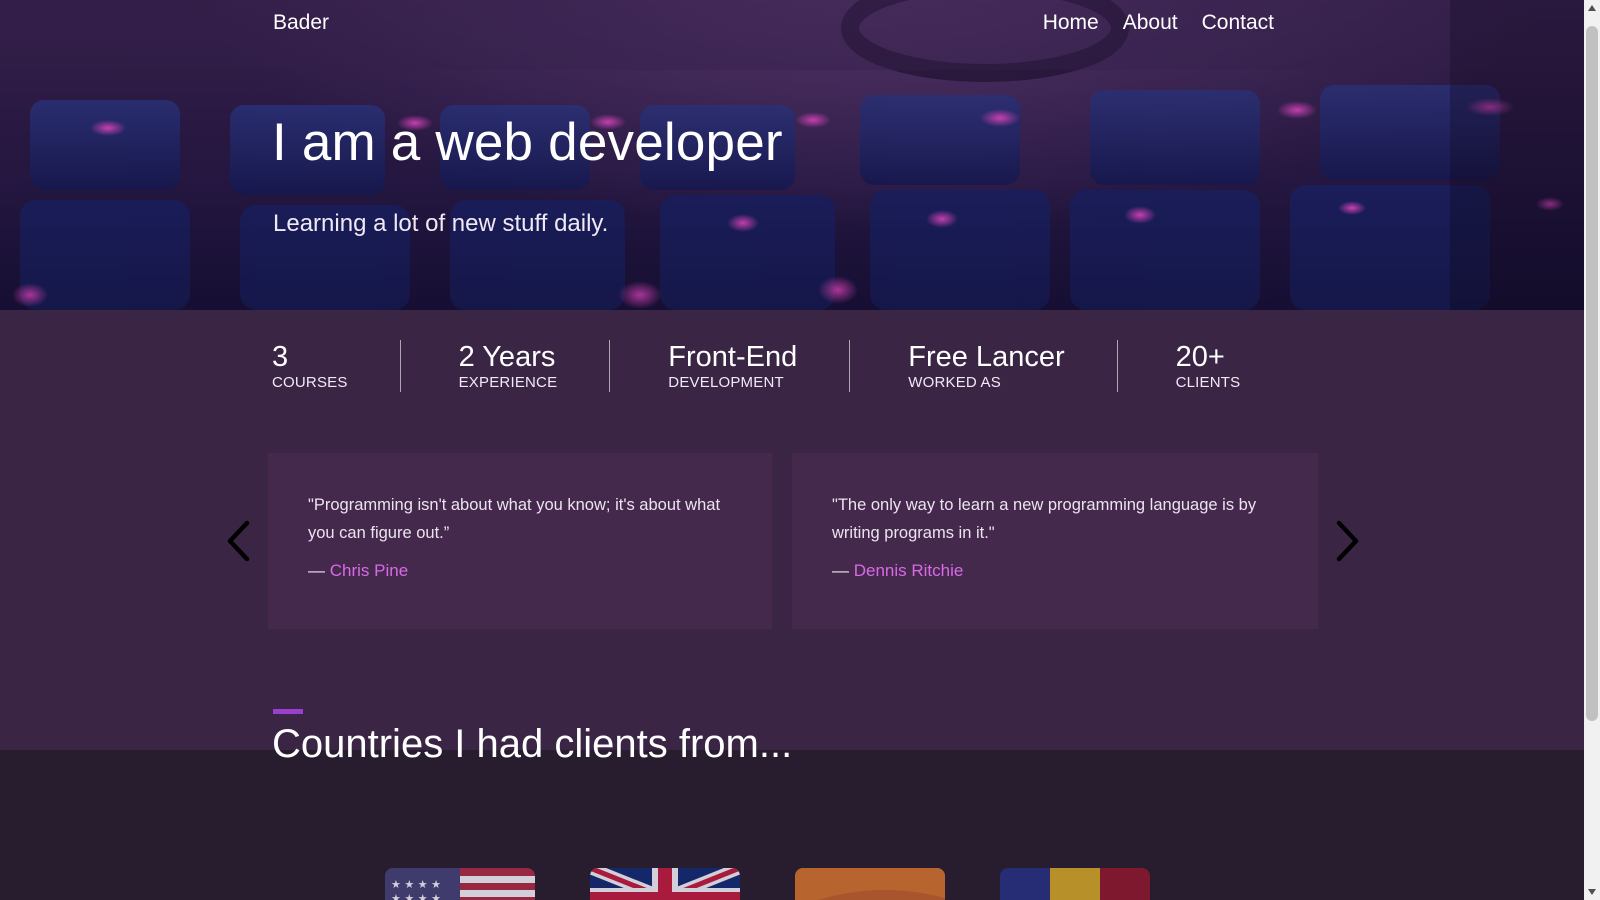 The image size is (1600, 900). I want to click on spain-flag-icon, so click(870, 884).